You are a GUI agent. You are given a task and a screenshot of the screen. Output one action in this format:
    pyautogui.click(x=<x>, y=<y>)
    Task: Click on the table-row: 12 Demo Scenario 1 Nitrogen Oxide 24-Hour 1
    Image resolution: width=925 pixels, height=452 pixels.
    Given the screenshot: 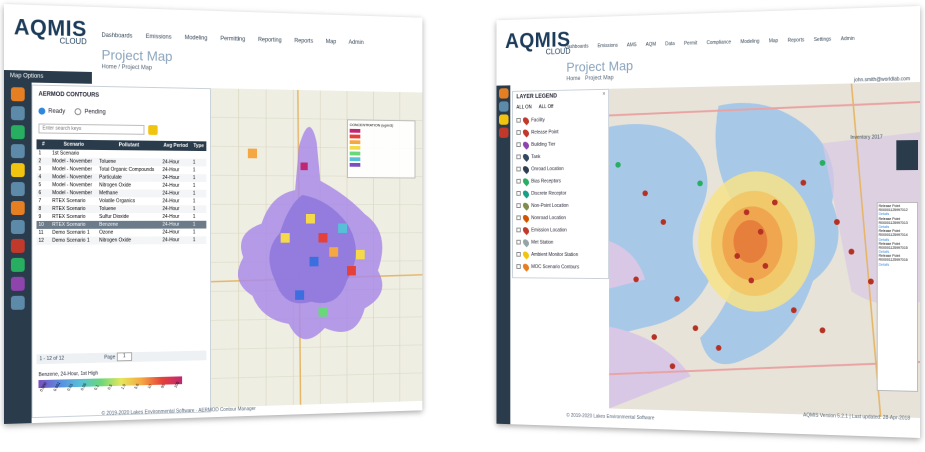 What is the action you would take?
    pyautogui.click(x=121, y=240)
    